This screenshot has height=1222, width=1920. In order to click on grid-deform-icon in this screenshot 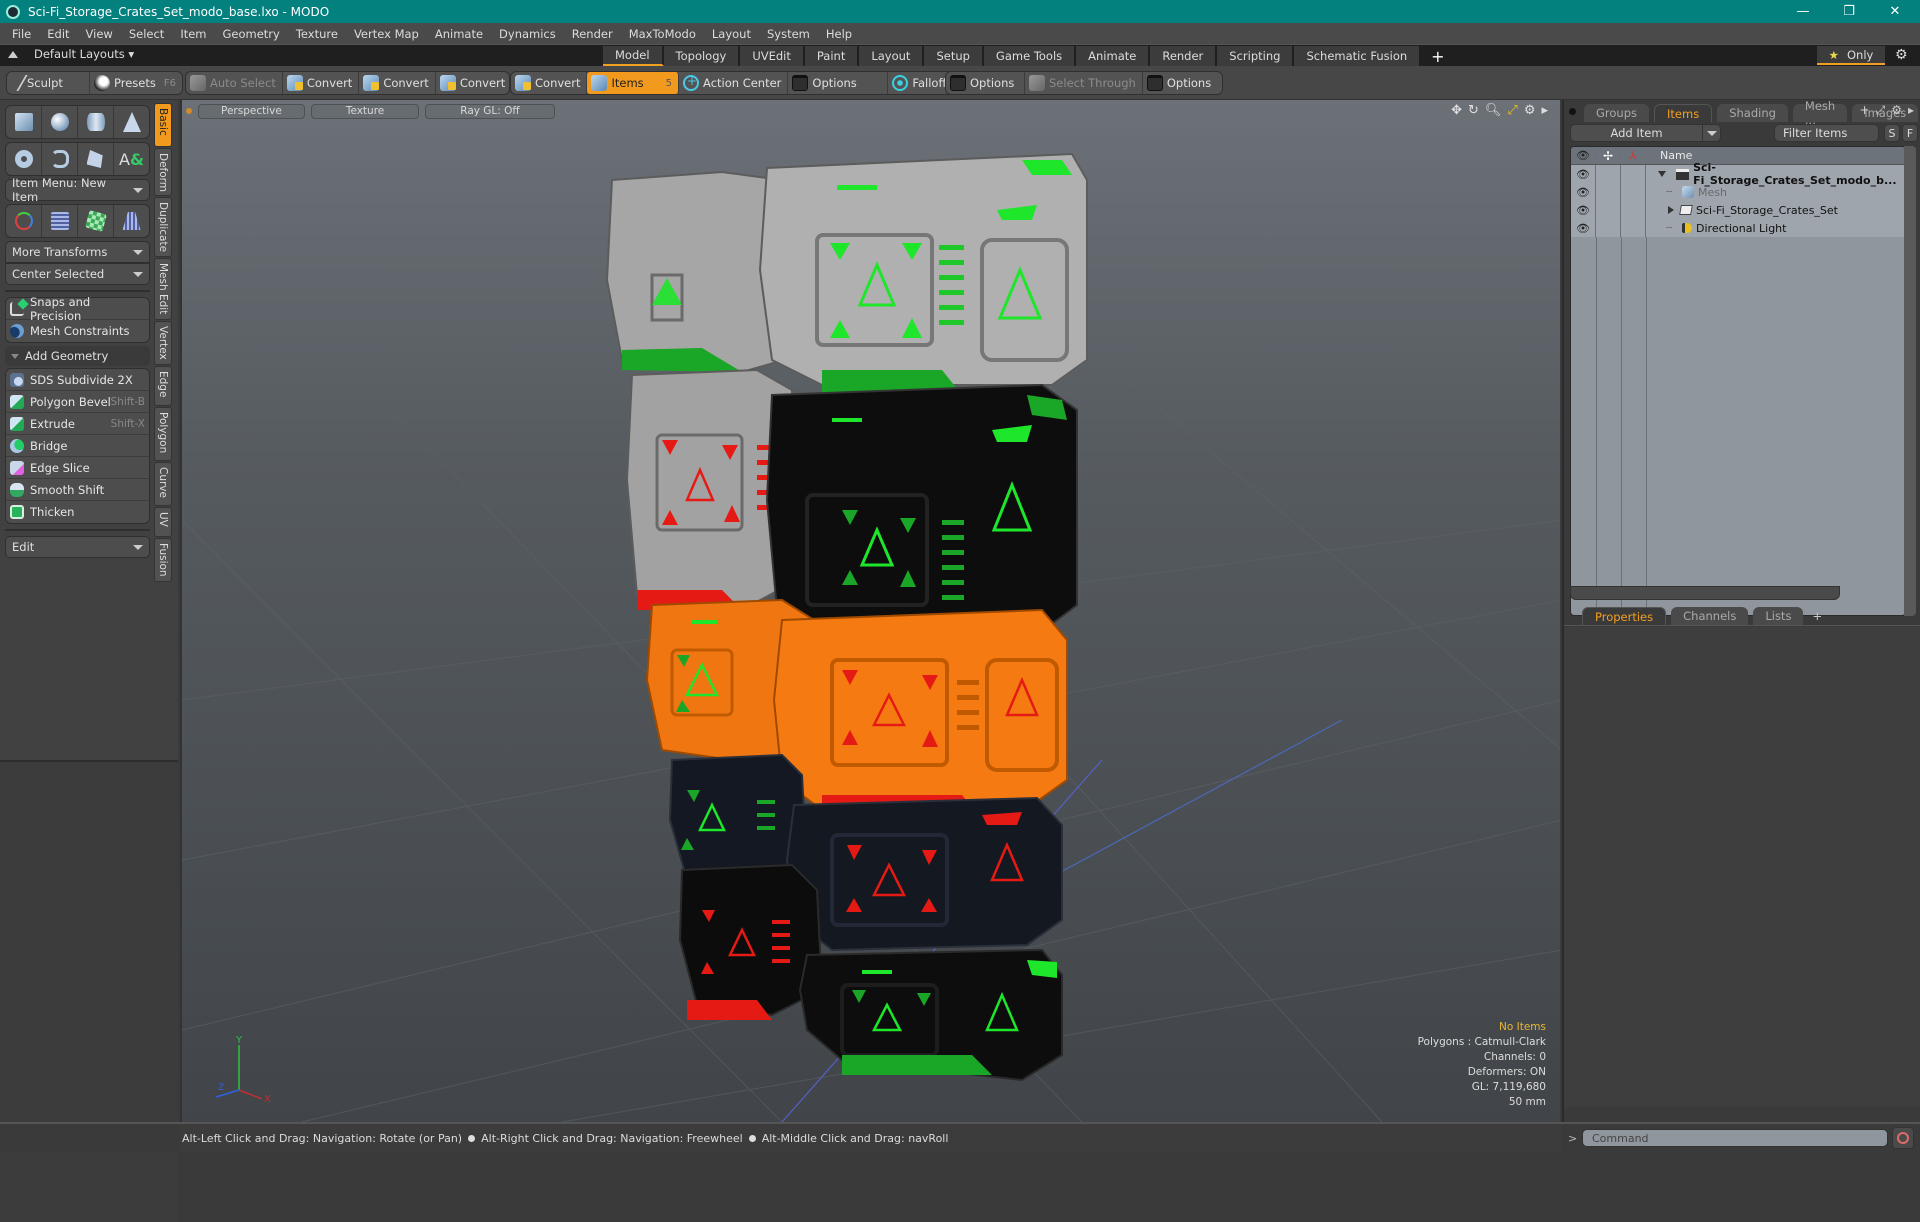, I will do `click(60, 221)`.